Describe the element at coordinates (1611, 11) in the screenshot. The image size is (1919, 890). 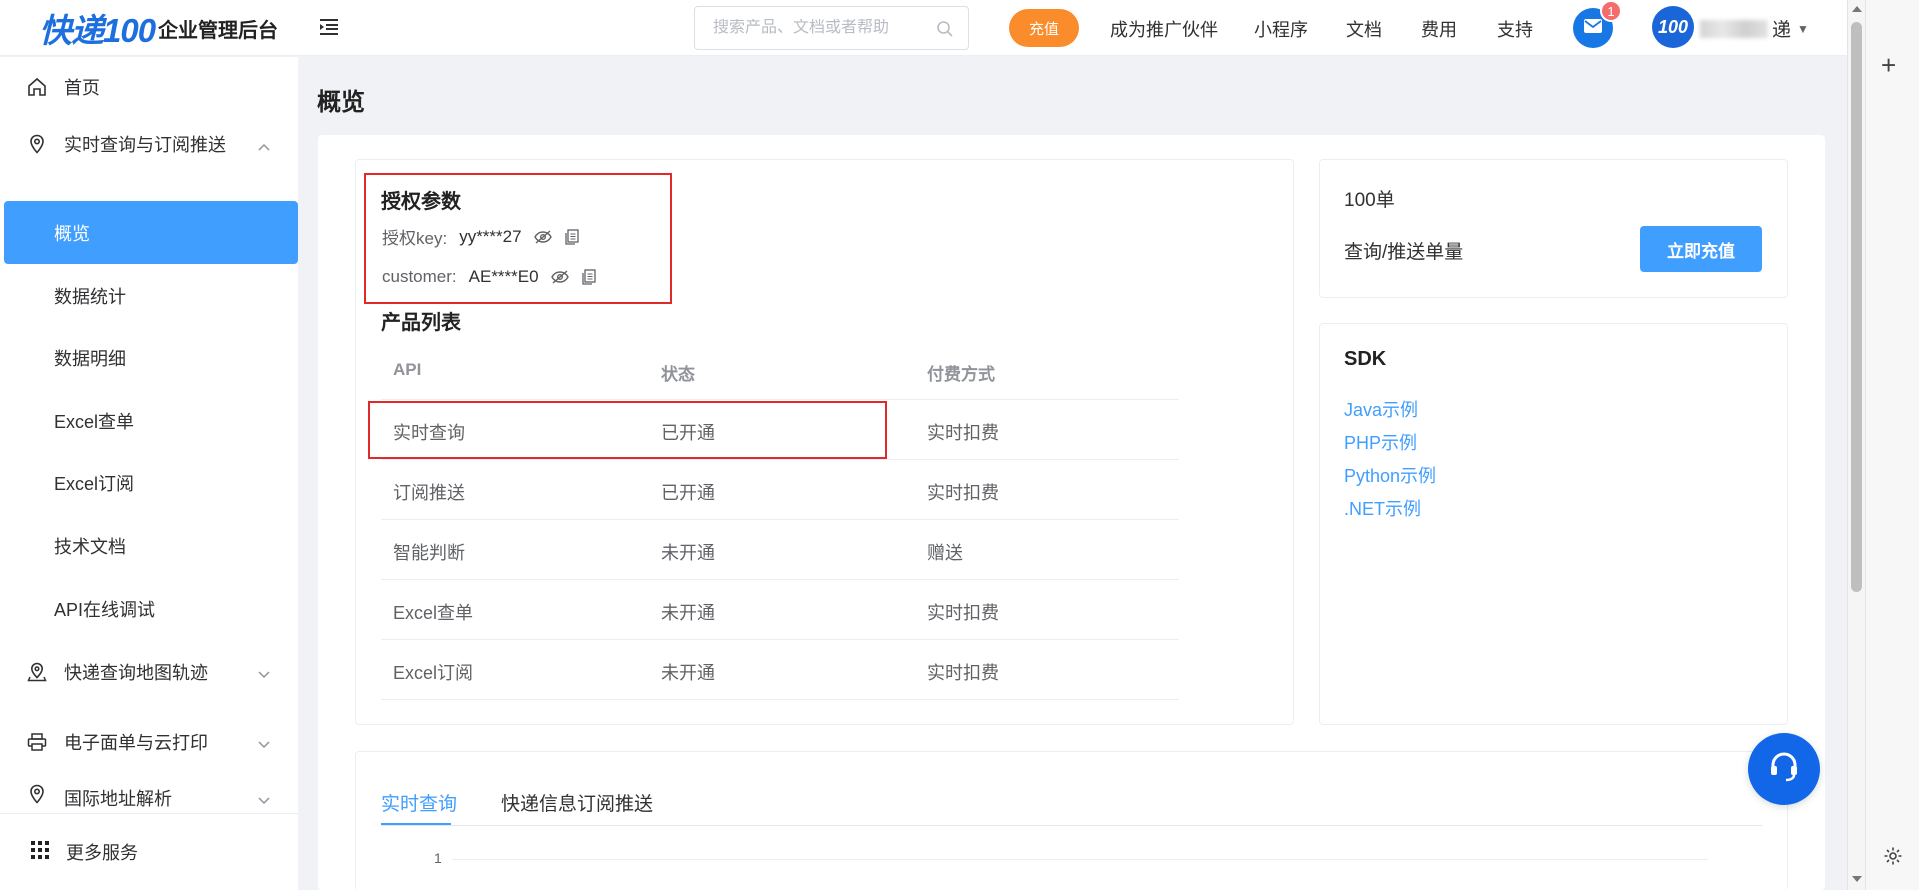
I see `mail-badge: 1` at that location.